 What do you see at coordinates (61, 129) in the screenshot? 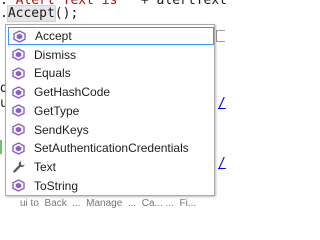
I see `completion-item-label: SendKeys` at bounding box center [61, 129].